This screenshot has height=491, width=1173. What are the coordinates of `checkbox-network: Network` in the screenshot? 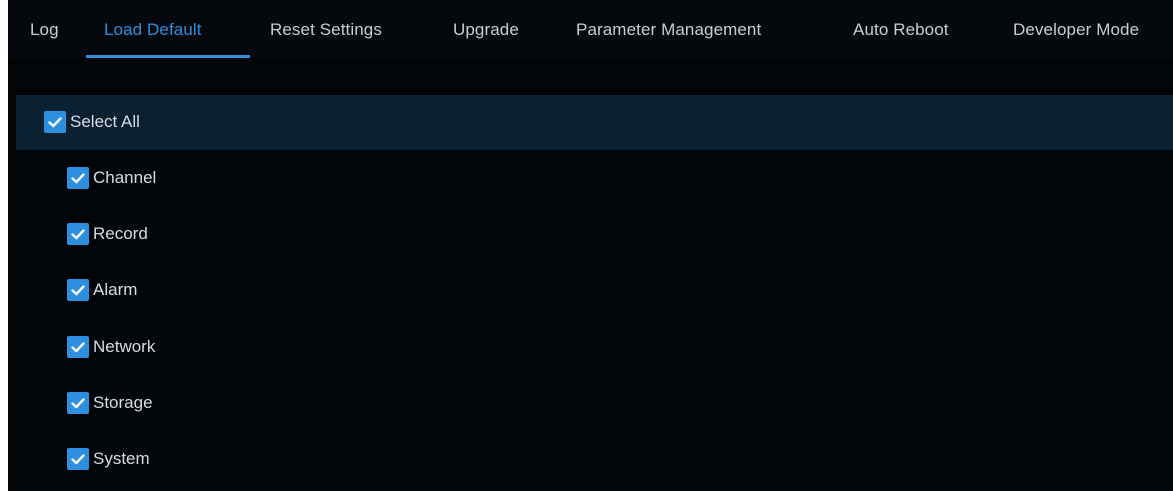 It's located at (111, 347).